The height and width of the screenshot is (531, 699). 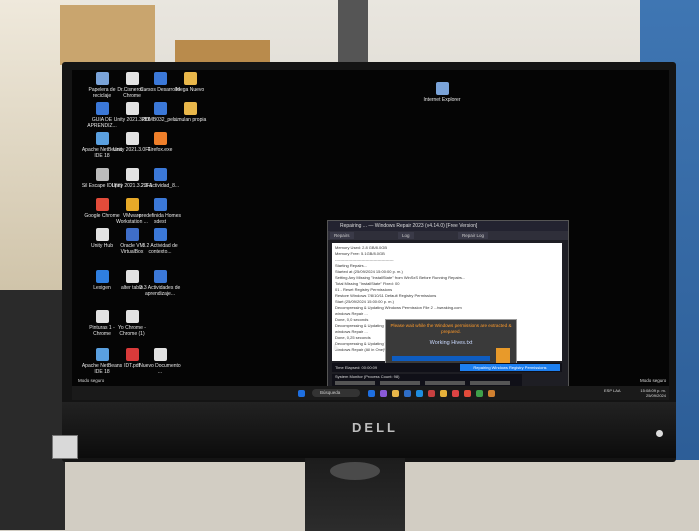 I want to click on cabinet, so click(x=32, y=410).